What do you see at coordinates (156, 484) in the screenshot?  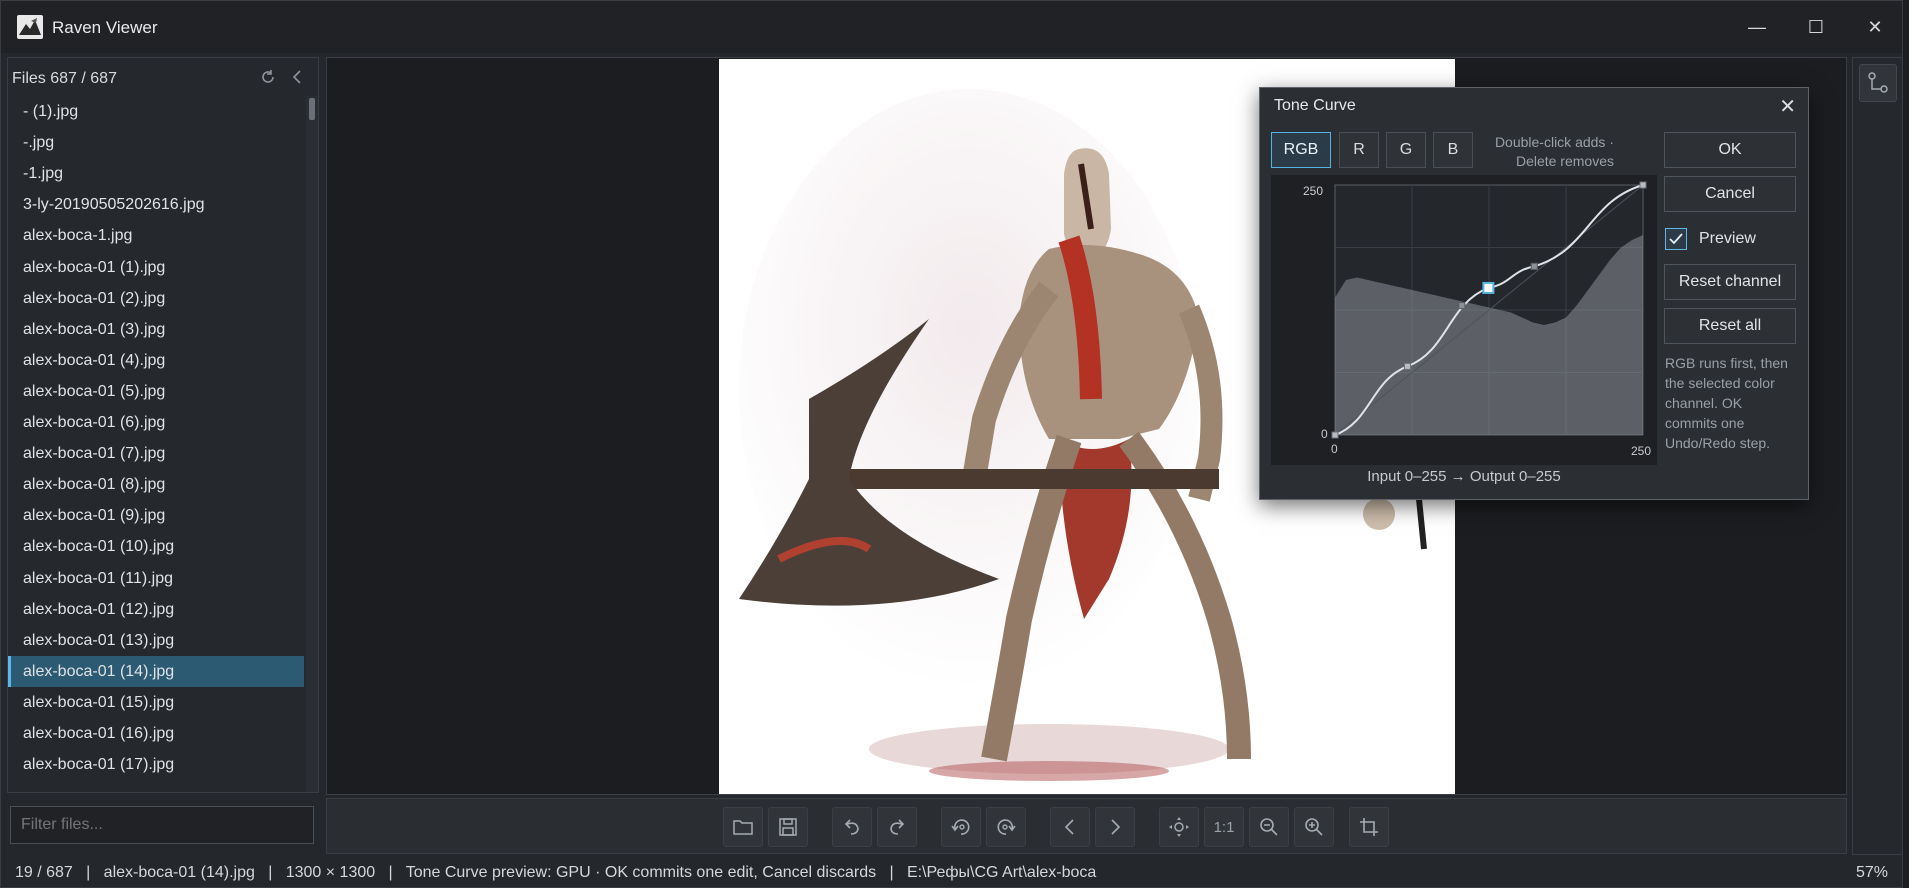 I see `file-list-item: alex-boca-01 (8).jpg` at bounding box center [156, 484].